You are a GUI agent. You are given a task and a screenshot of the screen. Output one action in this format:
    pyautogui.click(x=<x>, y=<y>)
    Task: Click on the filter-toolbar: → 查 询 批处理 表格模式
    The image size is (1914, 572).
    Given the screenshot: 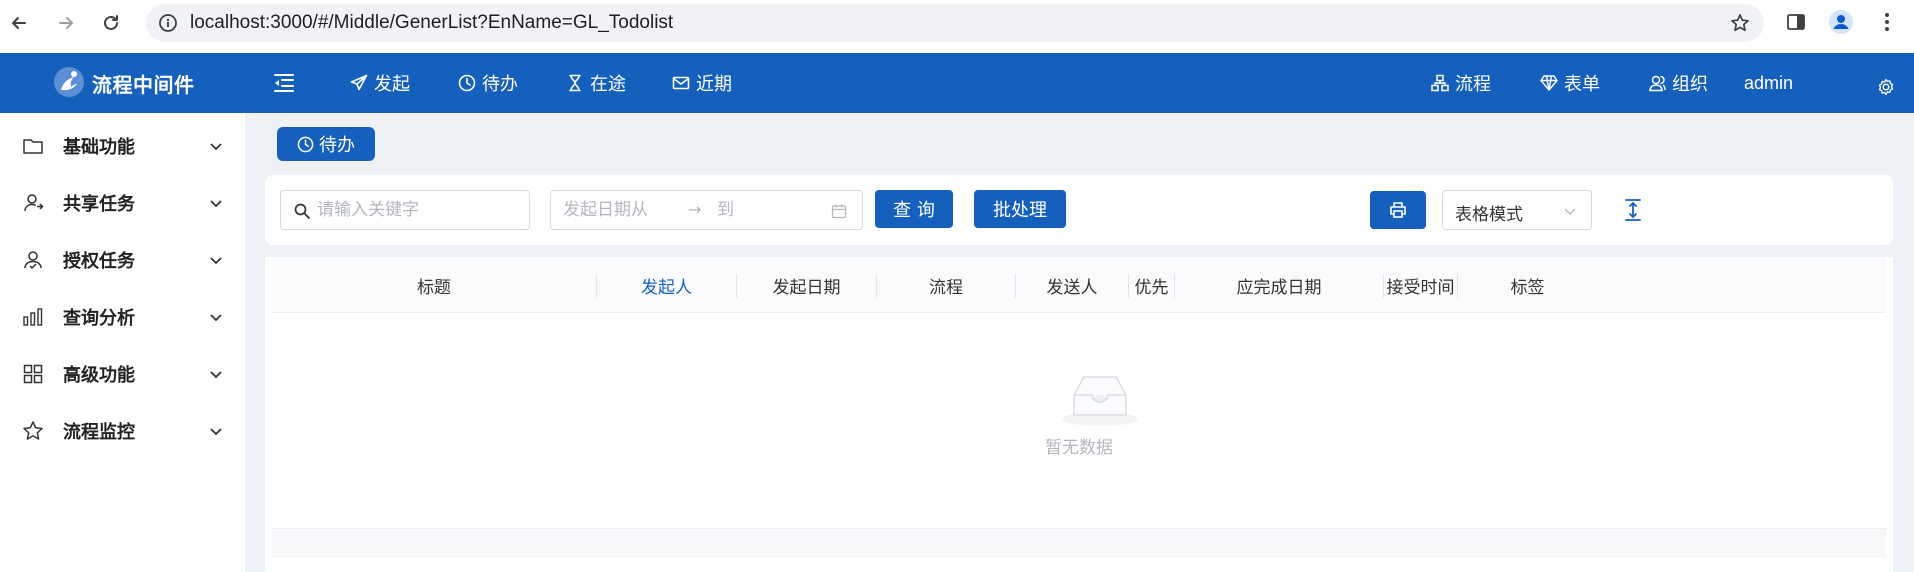 What is the action you would take?
    pyautogui.click(x=1079, y=210)
    